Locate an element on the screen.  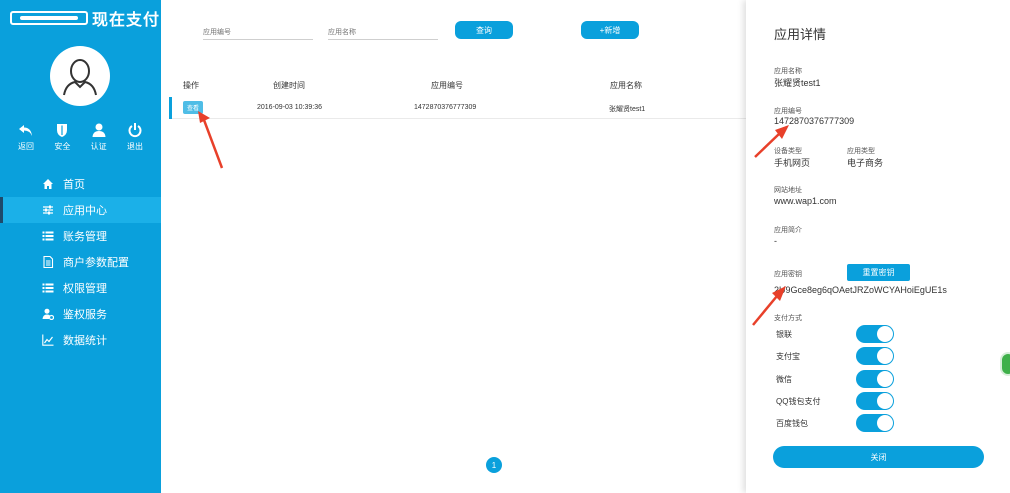
table-header: 操作 创建时间 应用编号 应用名称 is located at coordinates (457, 87).